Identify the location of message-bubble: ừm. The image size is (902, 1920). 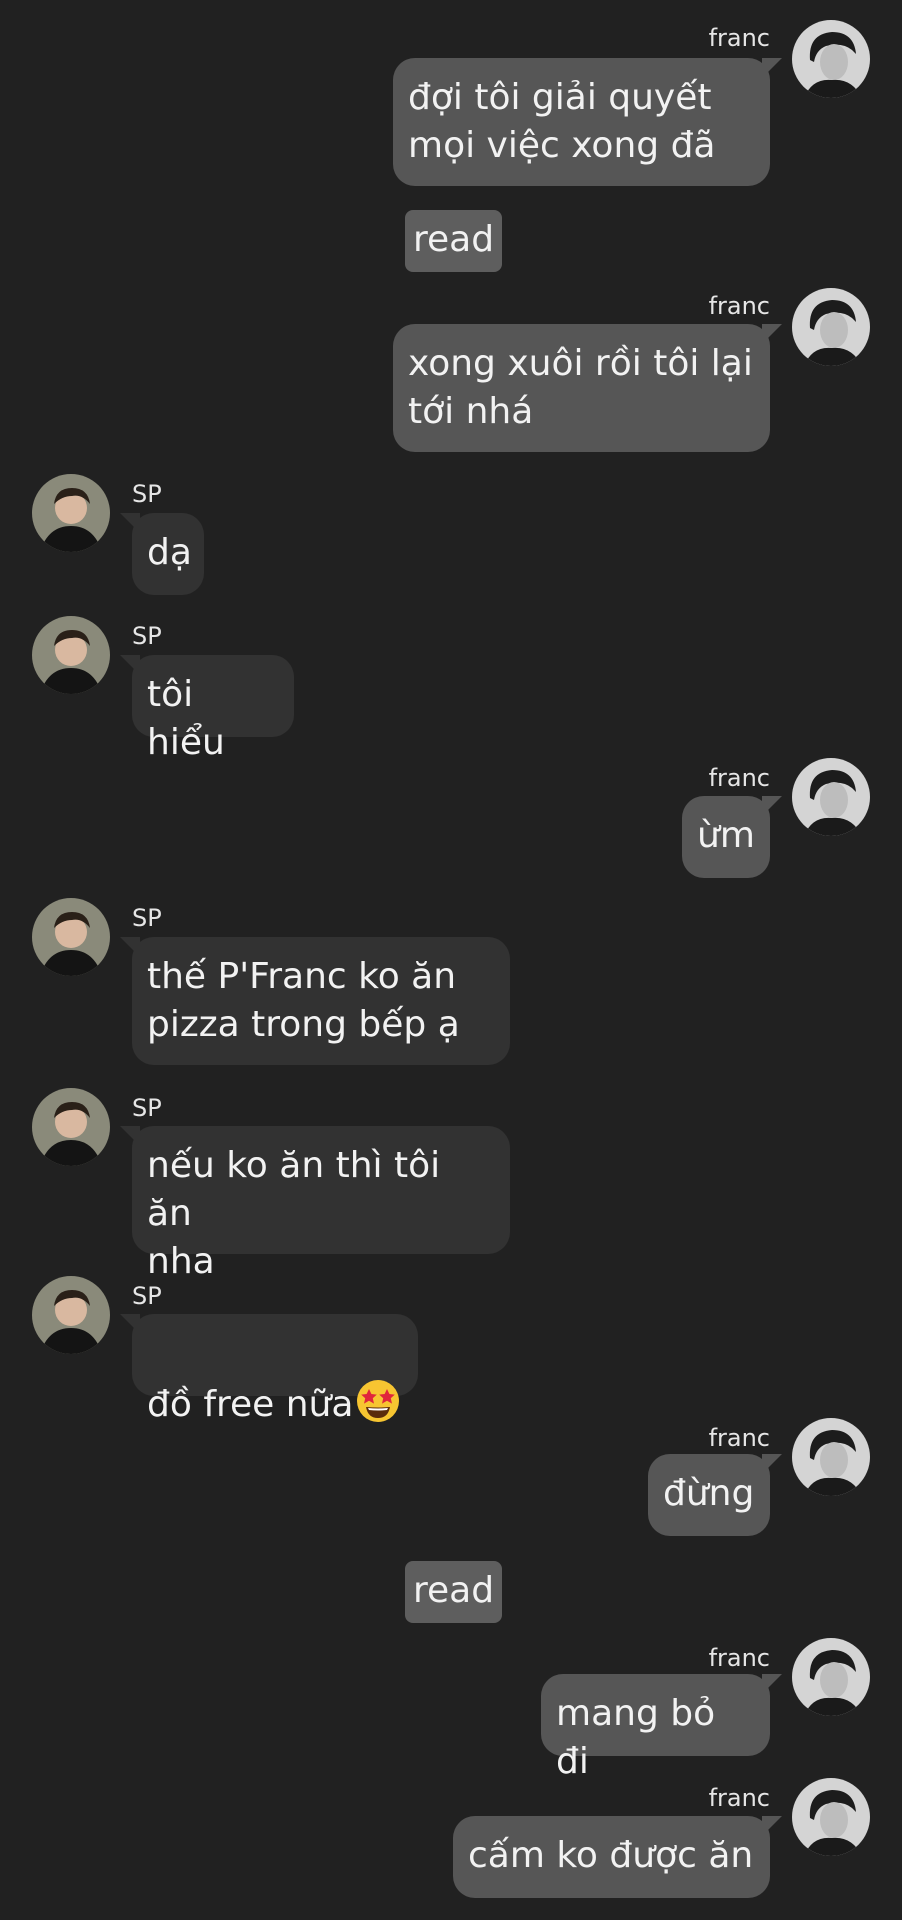
(732, 837).